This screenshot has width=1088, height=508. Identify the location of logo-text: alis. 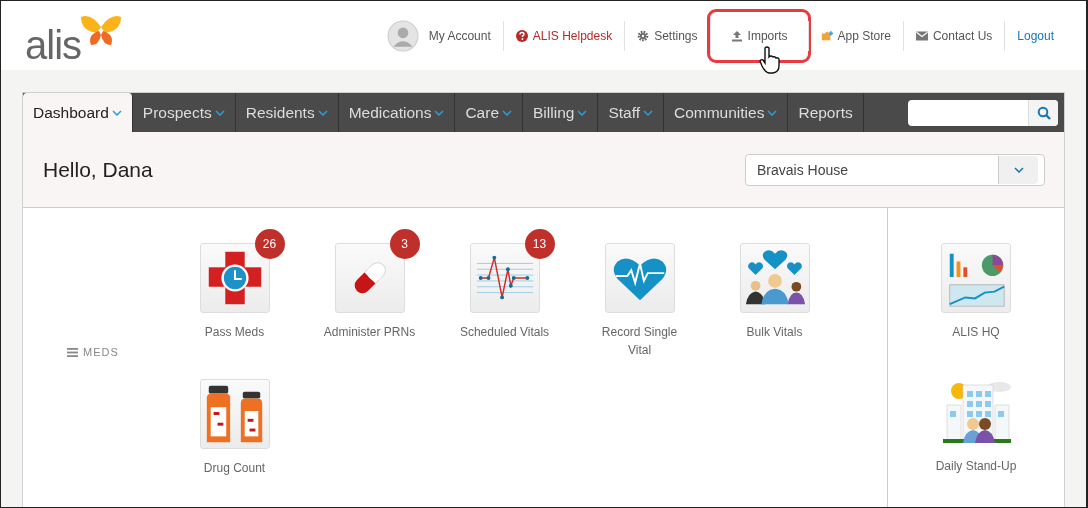
(53, 44).